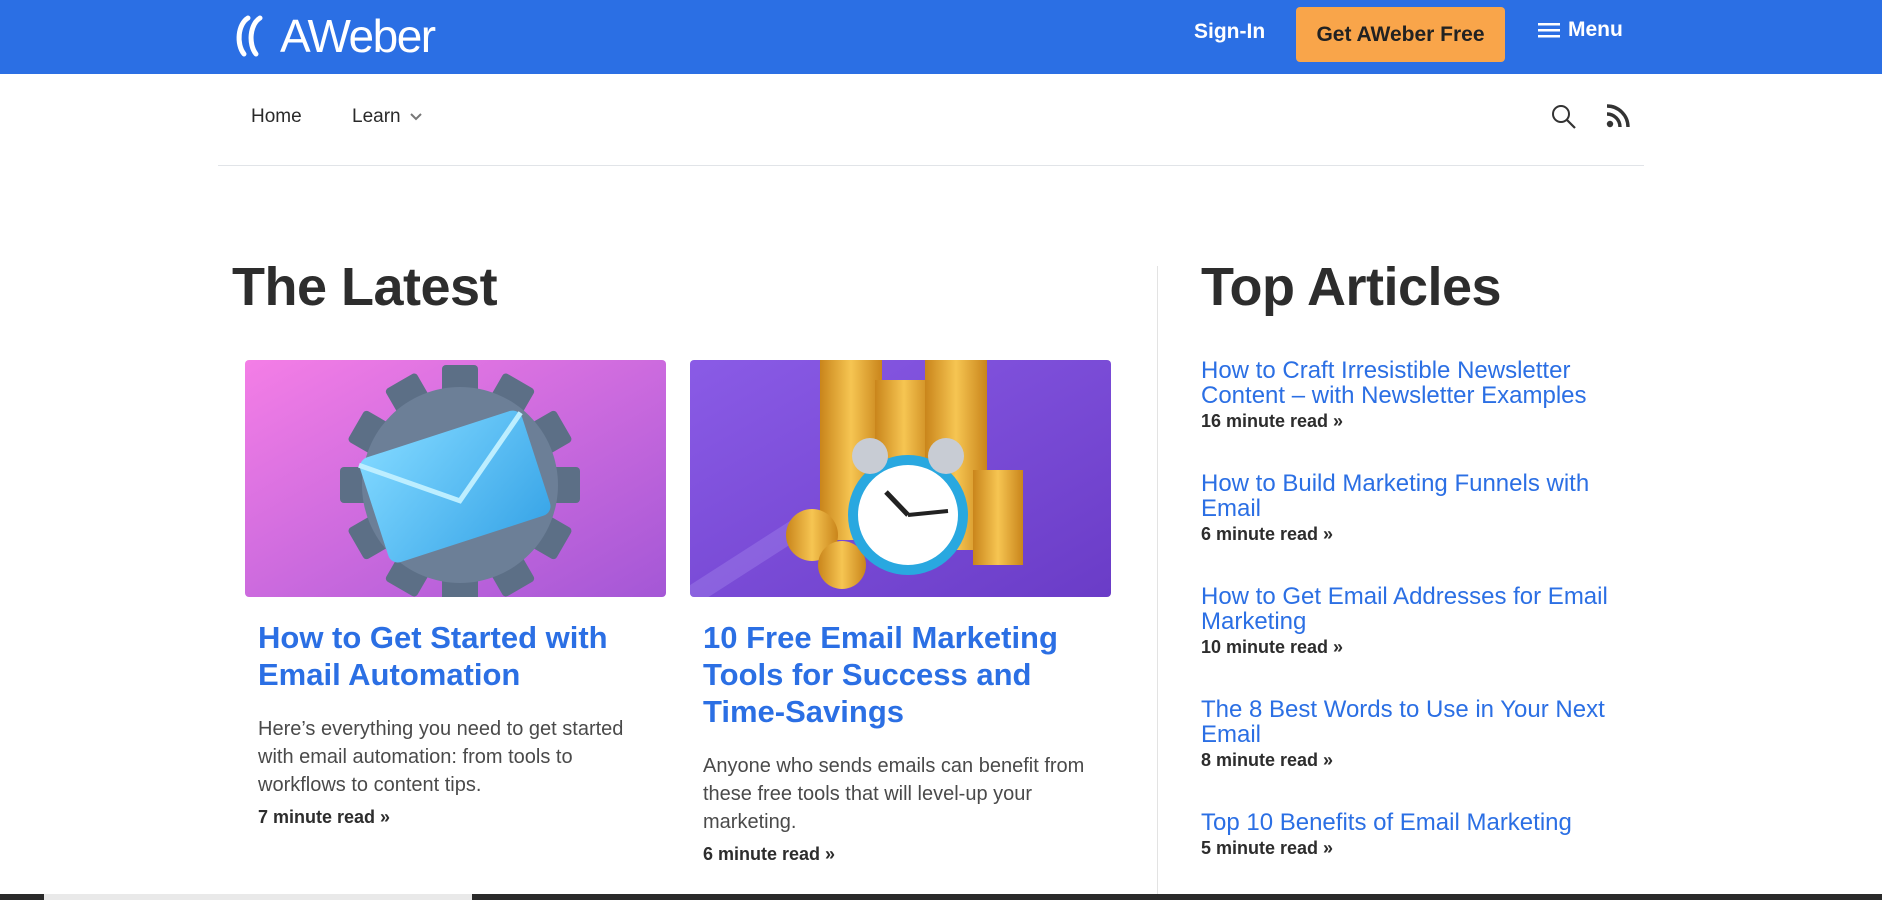 Image resolution: width=1882 pixels, height=900 pixels. Describe the element at coordinates (941, 897) in the screenshot. I see `bottom-edge-strip` at that location.